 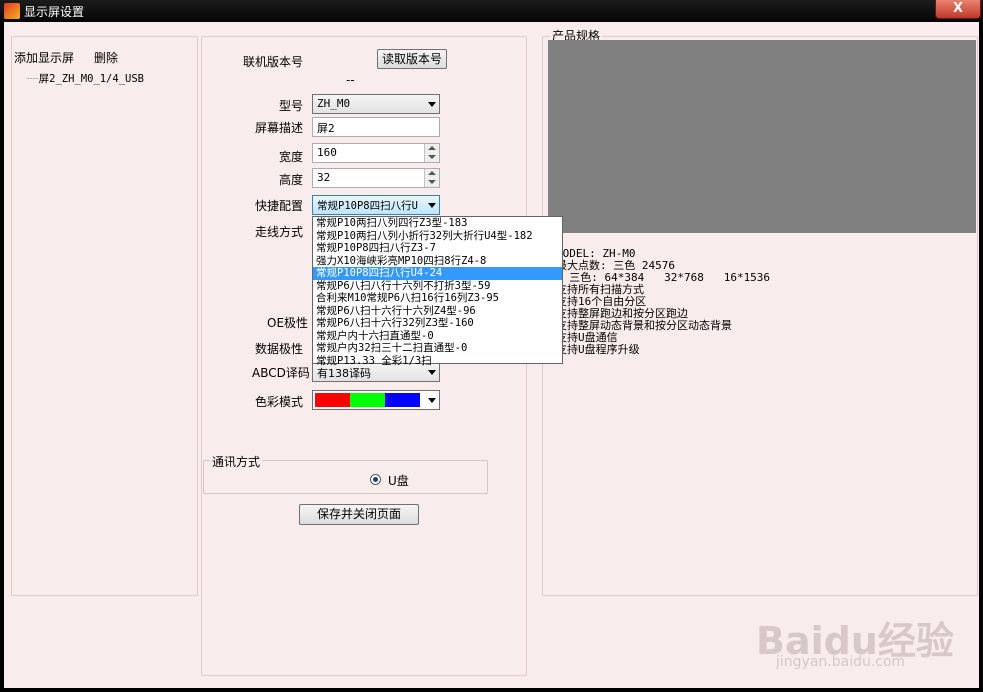 What do you see at coordinates (32, 79) in the screenshot?
I see `tree-connector: ┈┈` at bounding box center [32, 79].